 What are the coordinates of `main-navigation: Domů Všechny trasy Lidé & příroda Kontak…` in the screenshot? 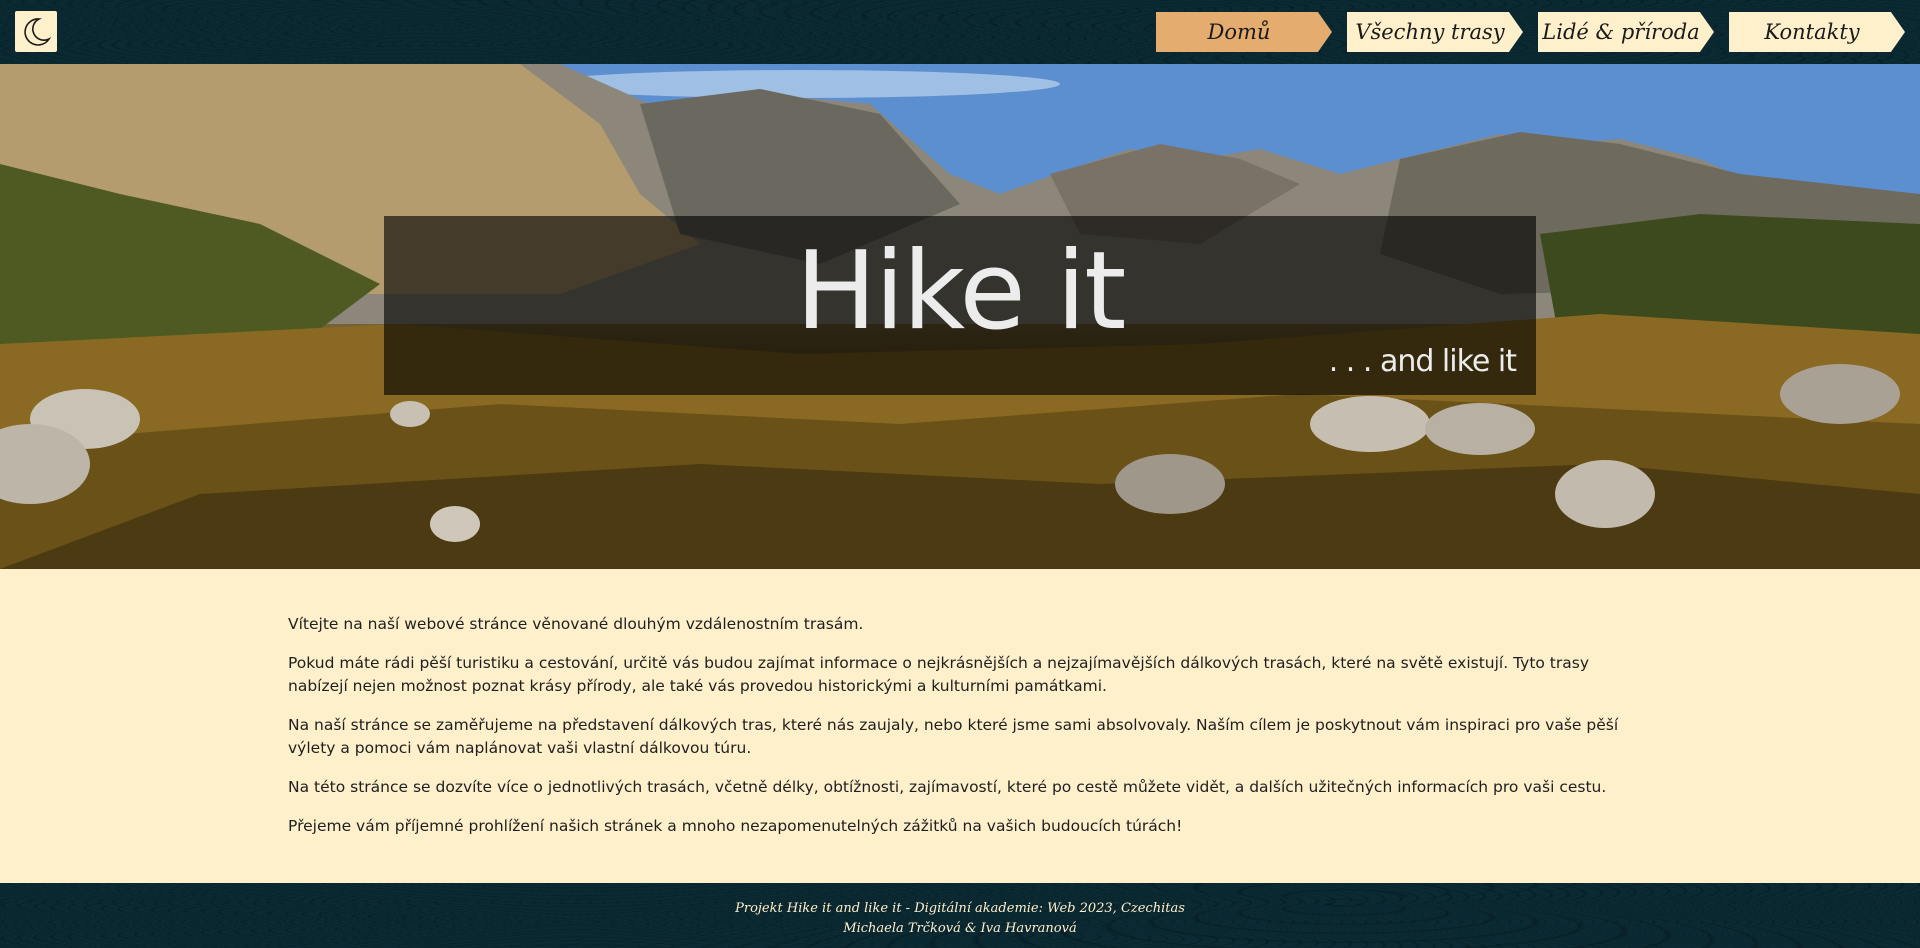 It's located at (1530, 32).